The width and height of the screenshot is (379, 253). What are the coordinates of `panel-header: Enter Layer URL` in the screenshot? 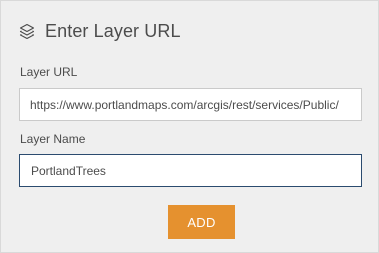 It's located at (99, 31).